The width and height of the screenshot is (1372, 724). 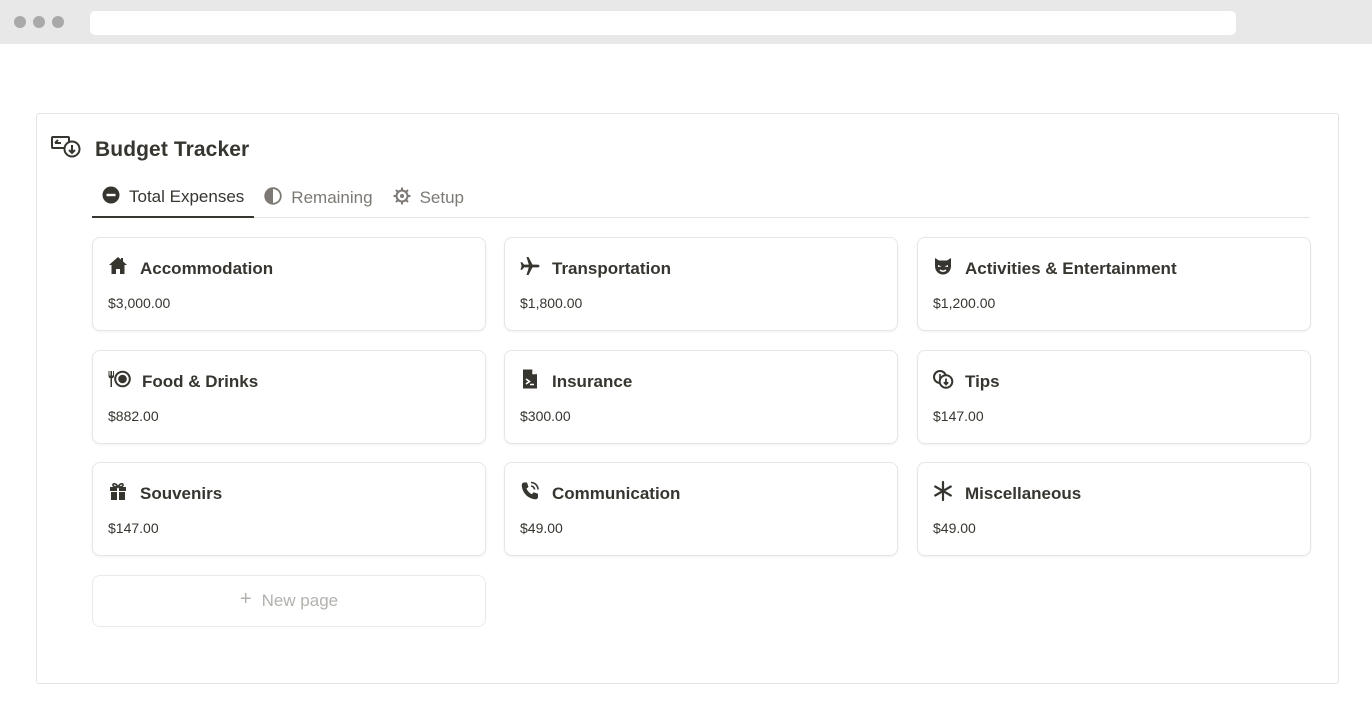 What do you see at coordinates (530, 268) in the screenshot?
I see `airplane-icon` at bounding box center [530, 268].